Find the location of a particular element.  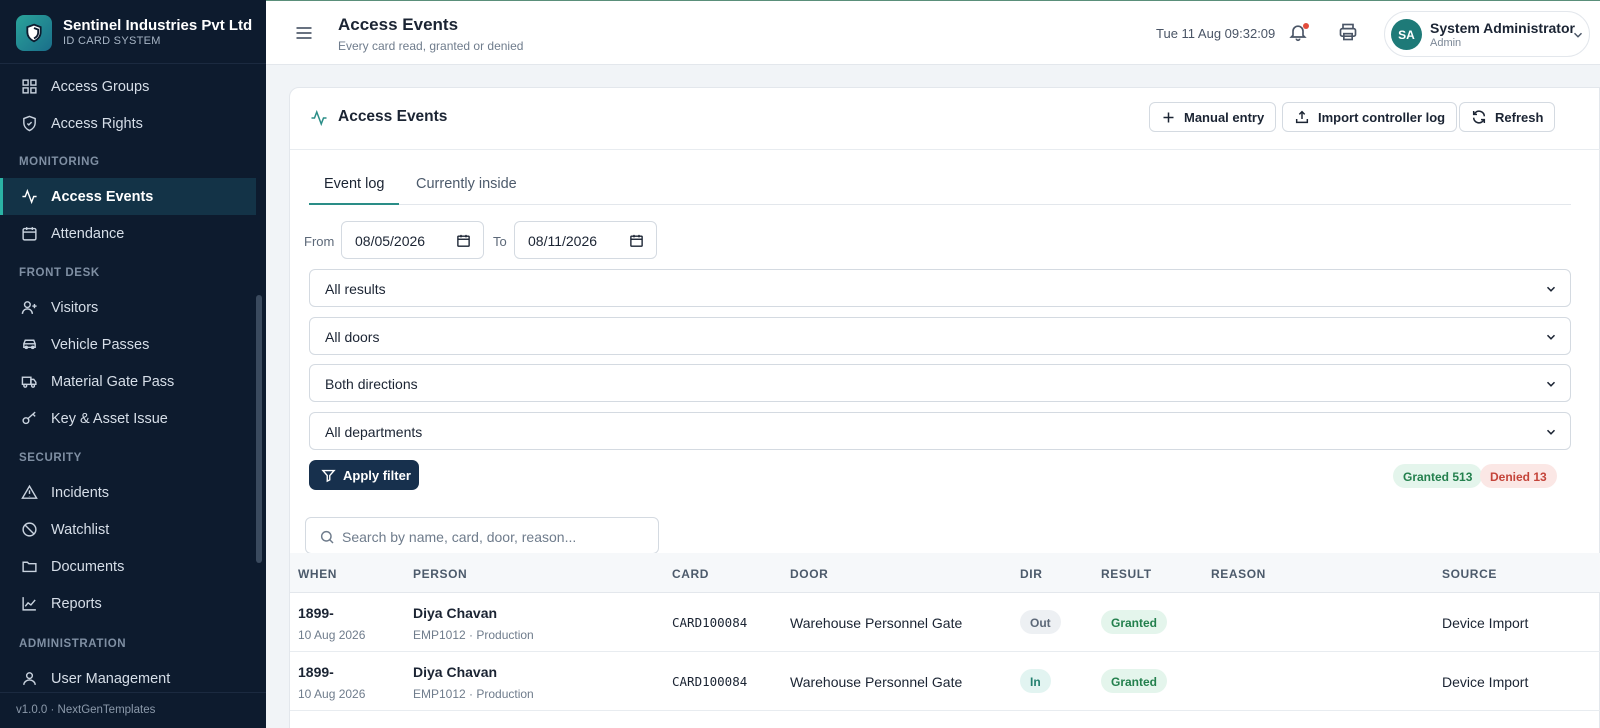

sidebar-item-reports: Reports is located at coordinates (128, 603).